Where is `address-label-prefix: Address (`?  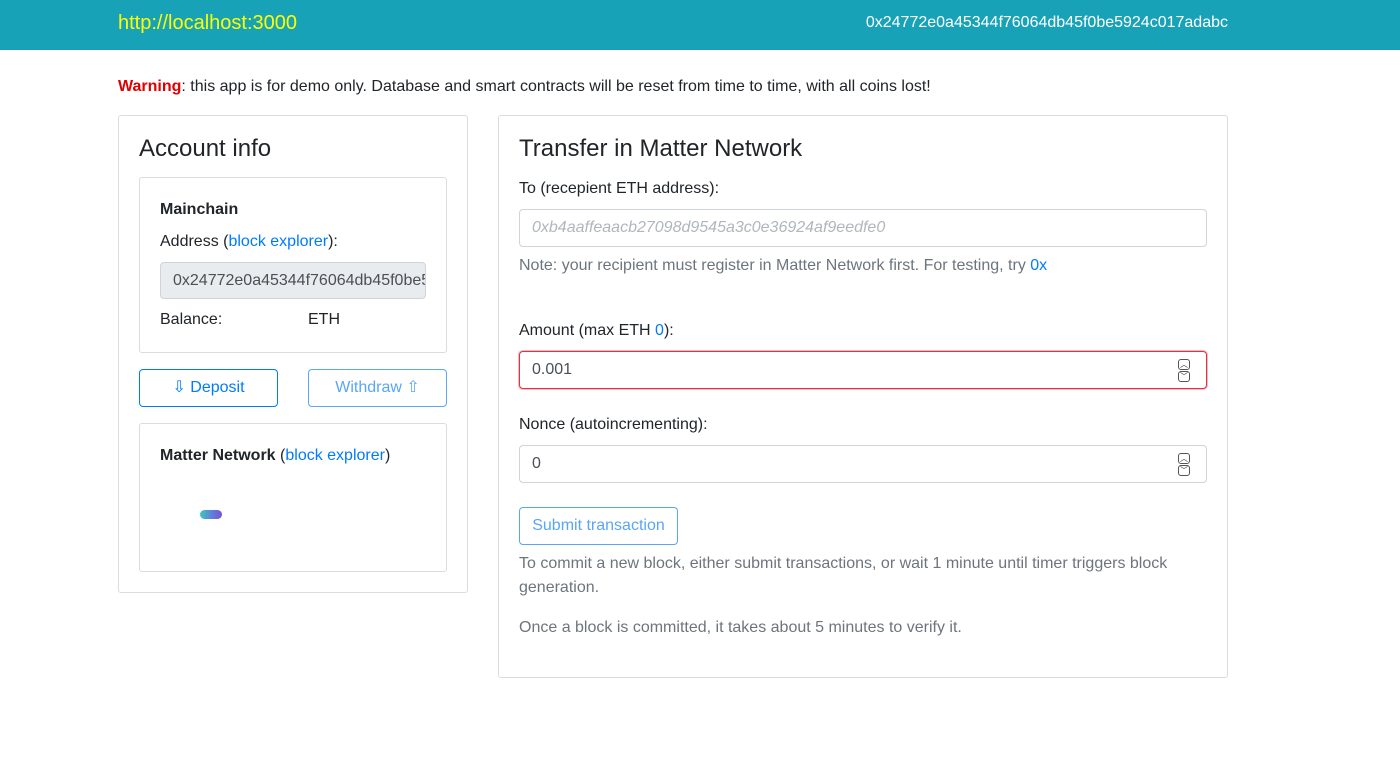 address-label-prefix: Address ( is located at coordinates (194, 241).